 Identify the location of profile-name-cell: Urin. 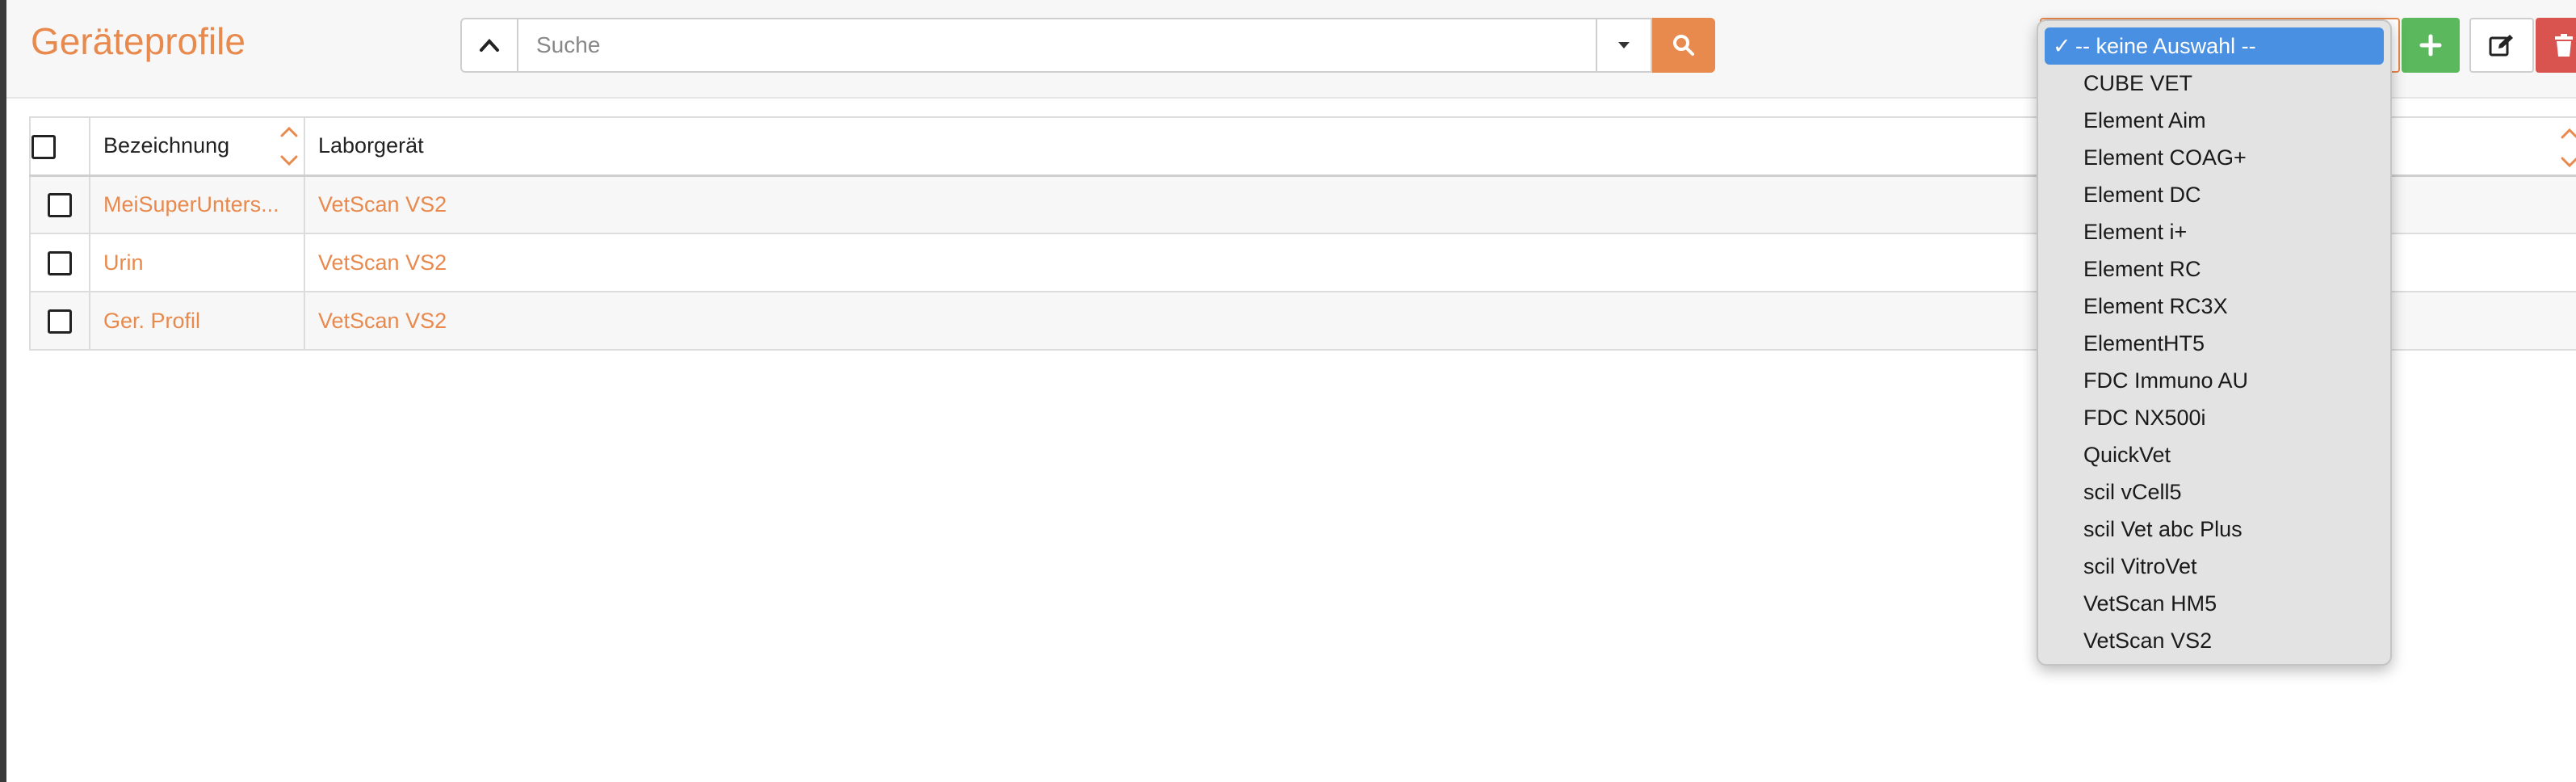
(197, 262).